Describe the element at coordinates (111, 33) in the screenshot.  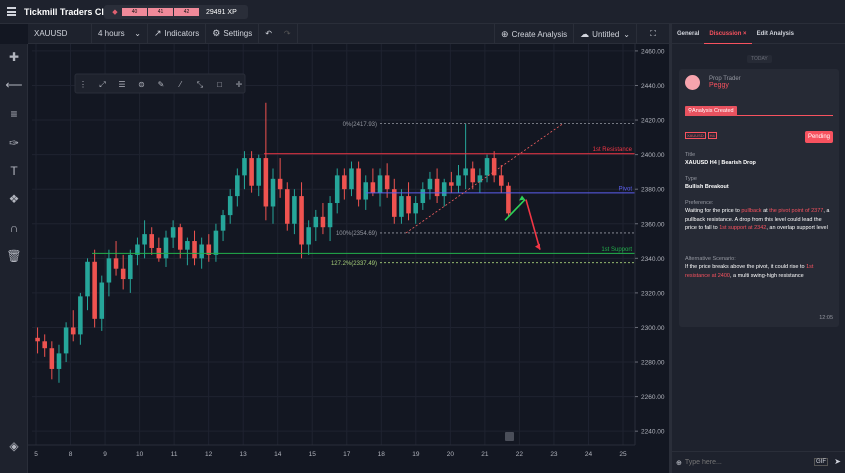
I see `interval-label: 4 hours` at that location.